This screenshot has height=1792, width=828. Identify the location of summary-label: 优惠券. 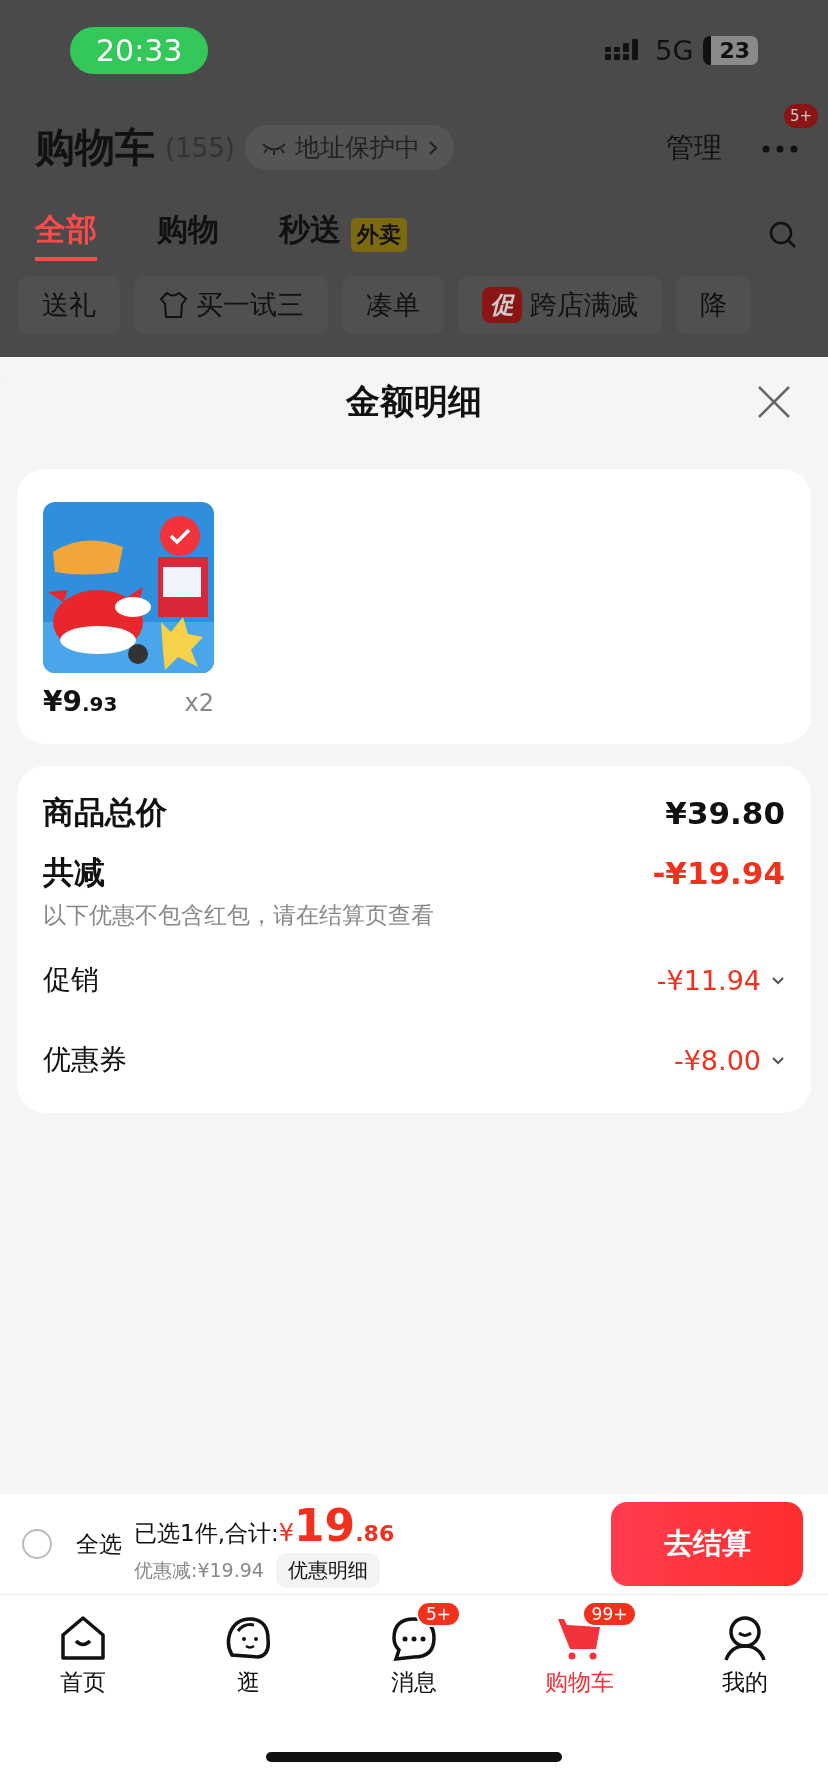
(85, 1060).